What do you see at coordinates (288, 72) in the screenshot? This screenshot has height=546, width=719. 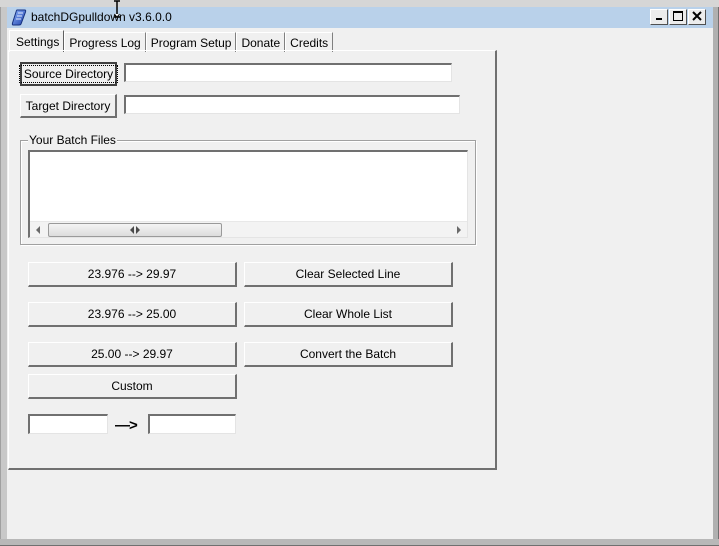 I see `source-directory-input` at bounding box center [288, 72].